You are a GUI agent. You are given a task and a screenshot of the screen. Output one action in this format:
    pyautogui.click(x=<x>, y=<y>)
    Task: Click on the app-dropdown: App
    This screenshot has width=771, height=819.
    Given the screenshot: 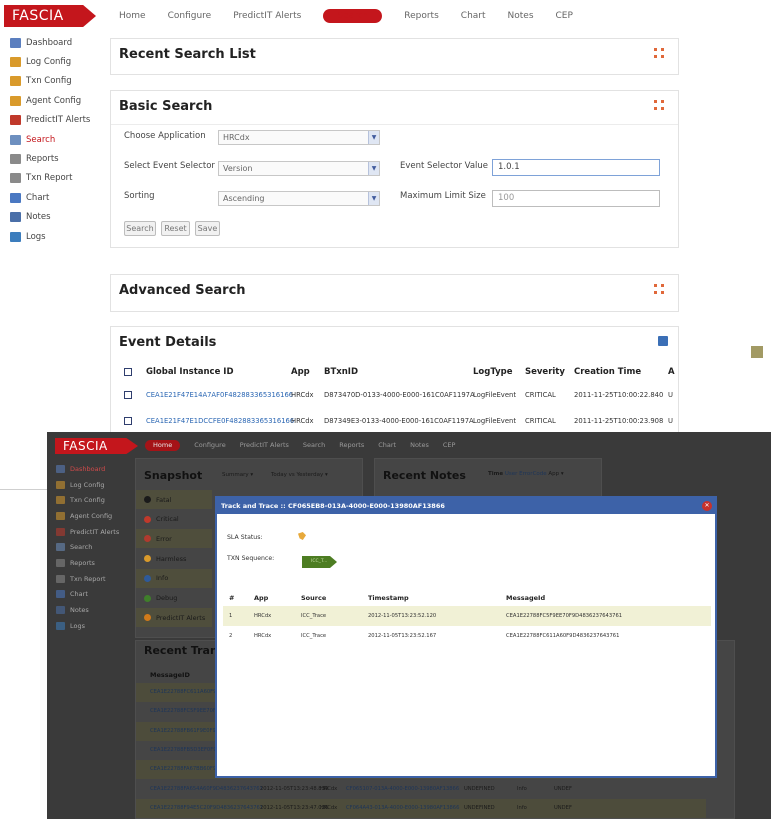 What is the action you would take?
    pyautogui.click(x=553, y=474)
    